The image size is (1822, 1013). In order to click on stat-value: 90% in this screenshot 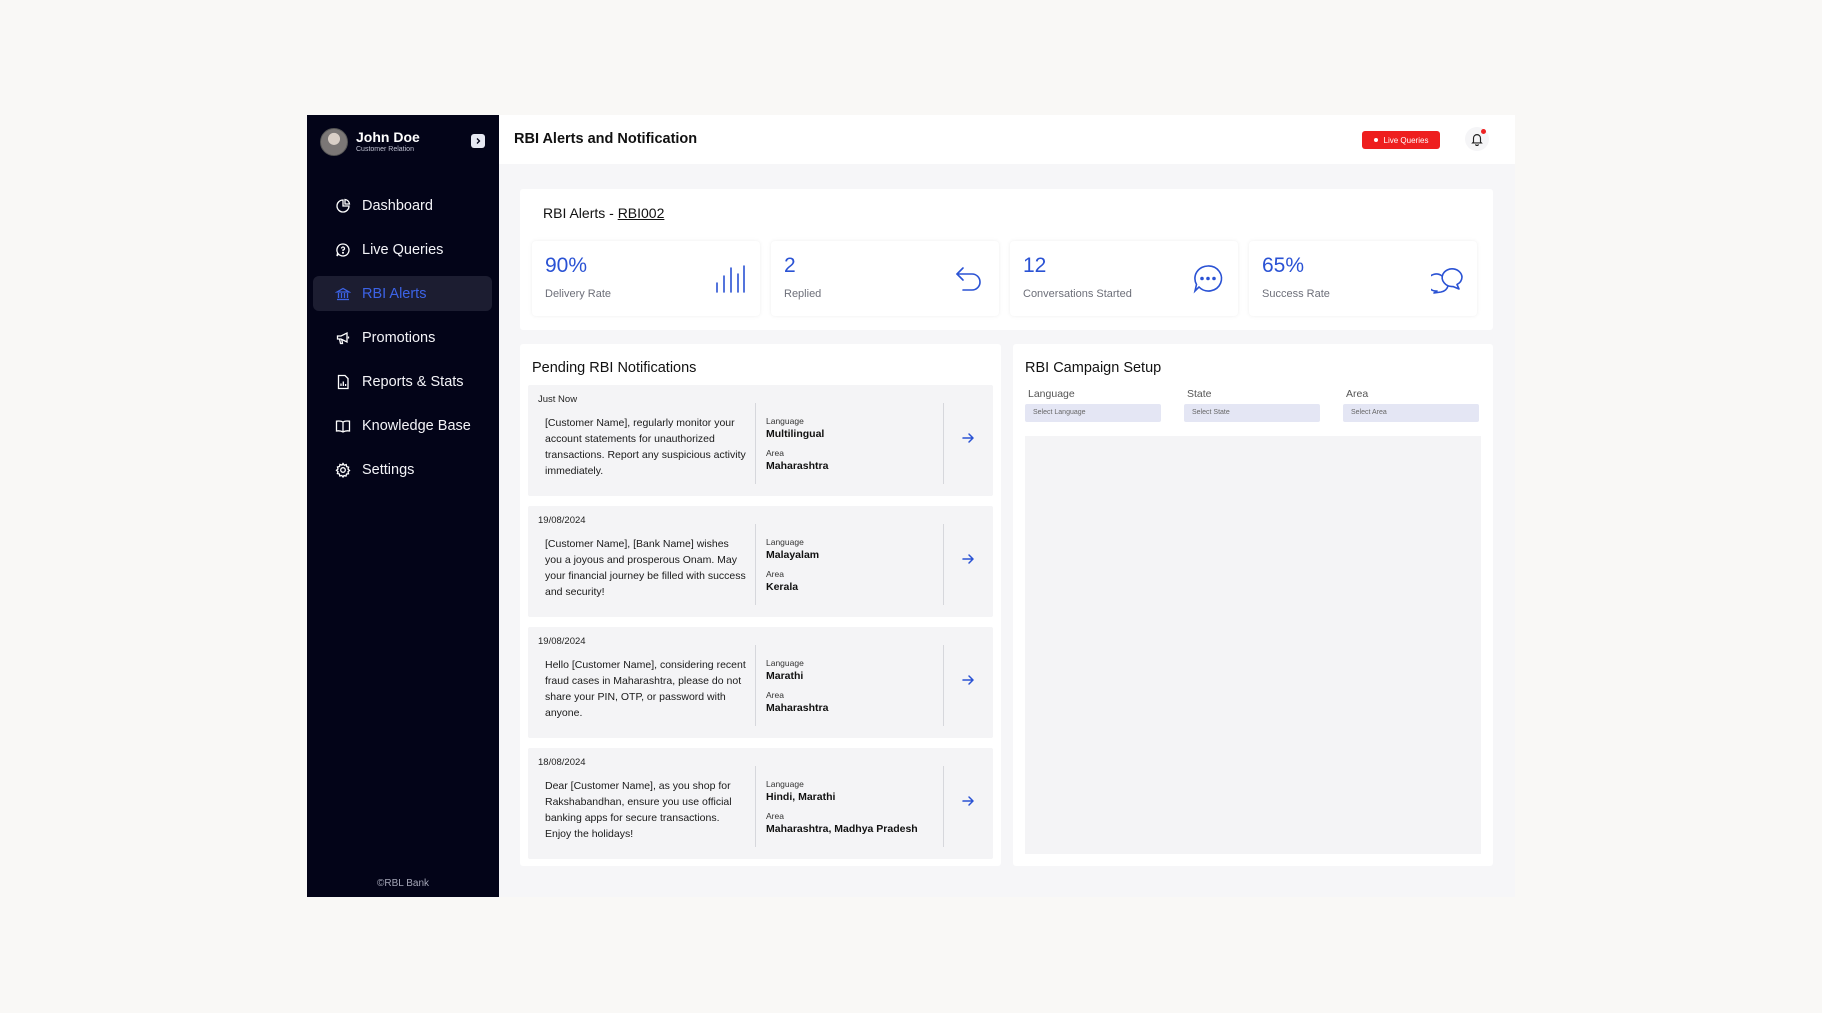, I will do `click(566, 265)`.